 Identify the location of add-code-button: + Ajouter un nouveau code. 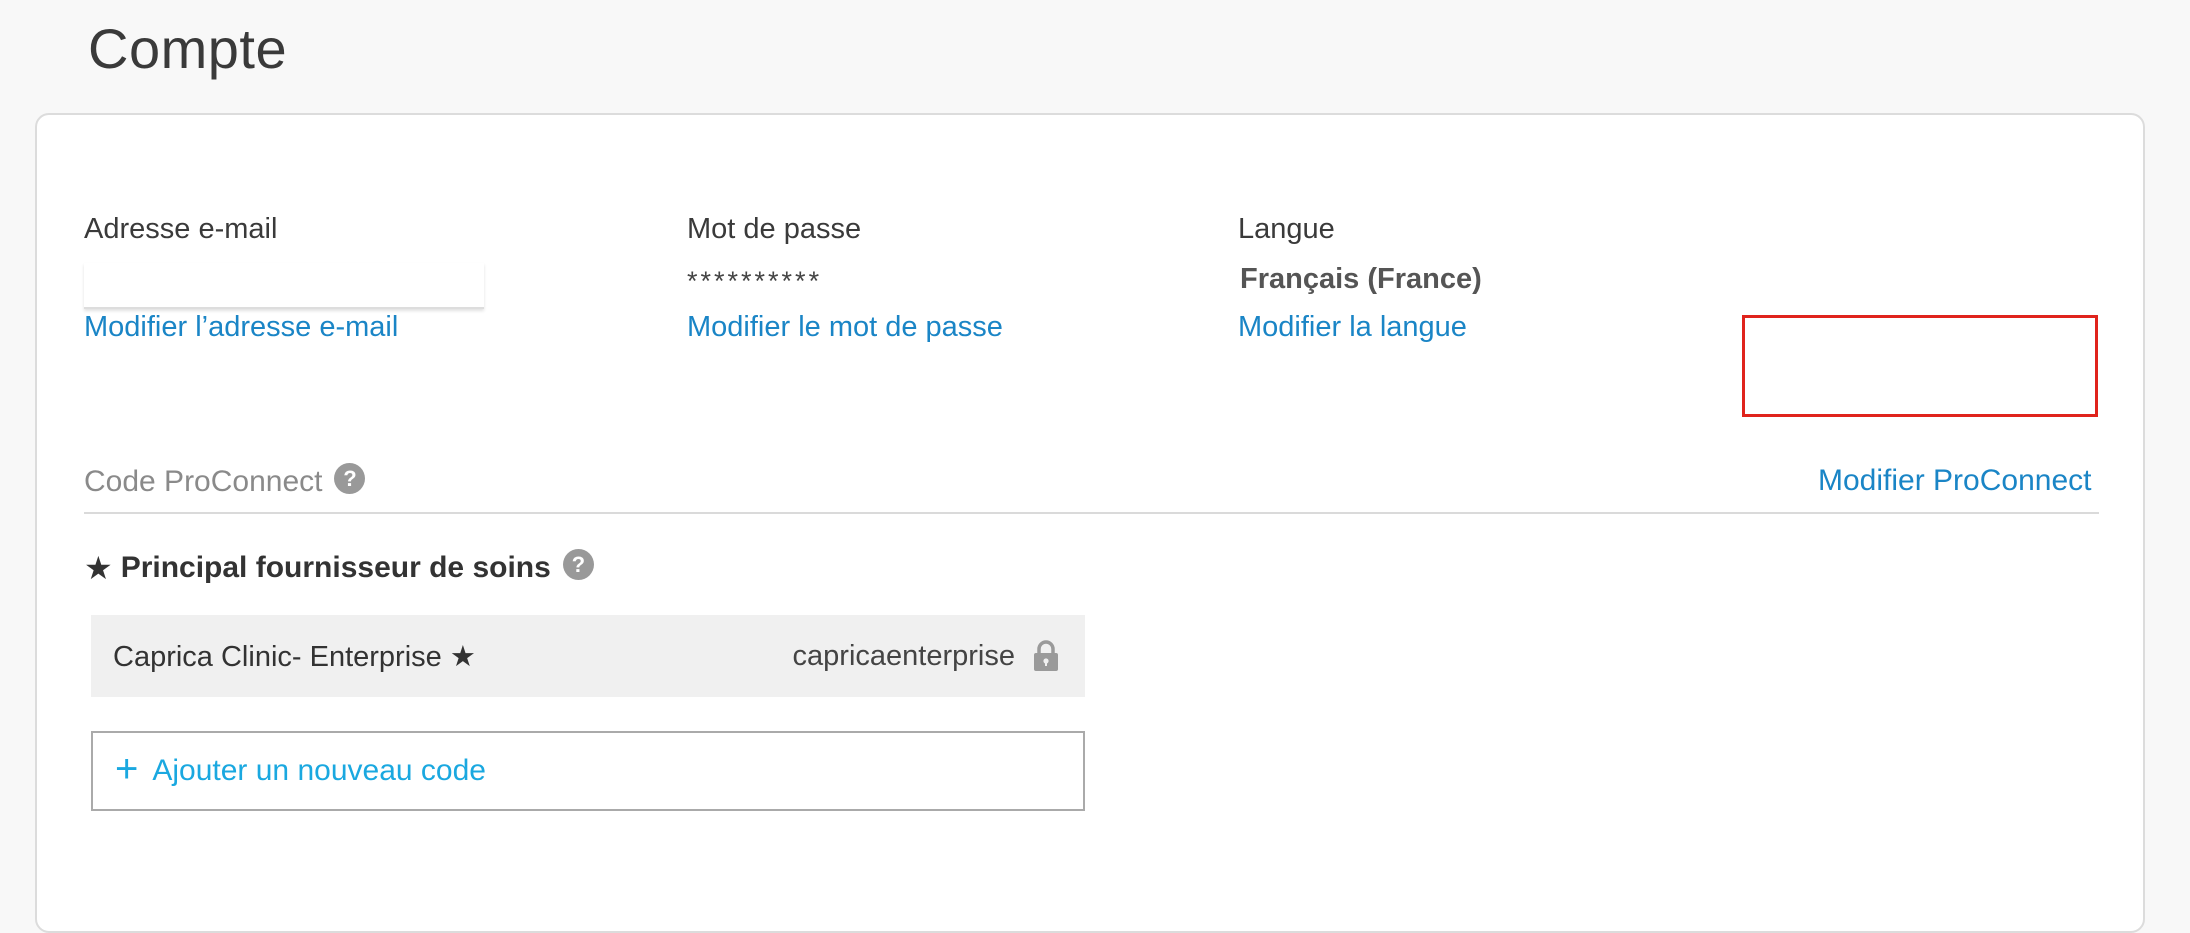
(588, 771).